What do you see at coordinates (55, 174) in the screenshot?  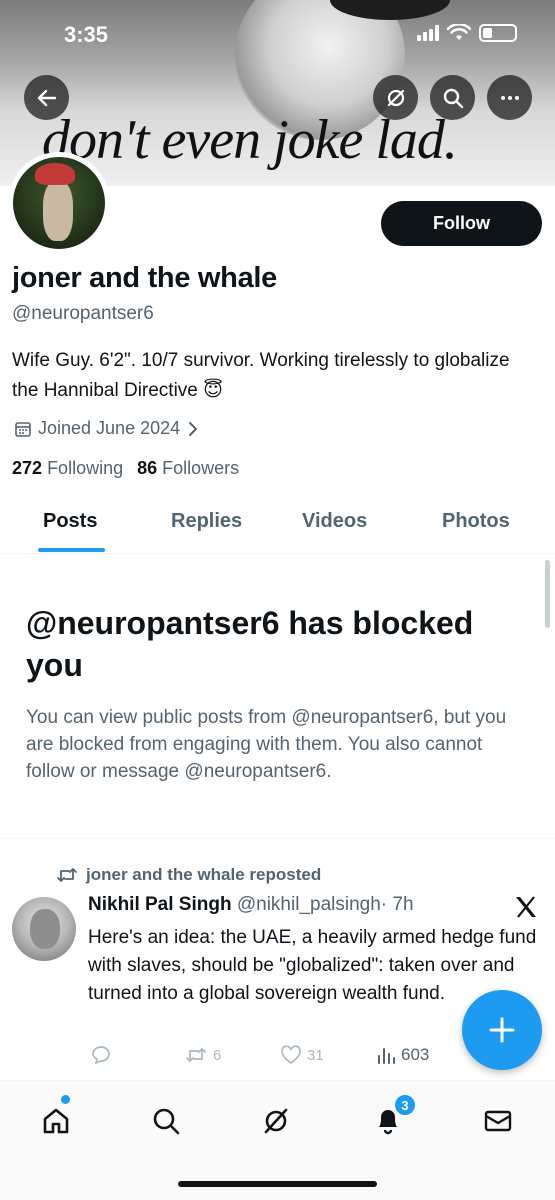 I see `avatar-mushroom-cap` at bounding box center [55, 174].